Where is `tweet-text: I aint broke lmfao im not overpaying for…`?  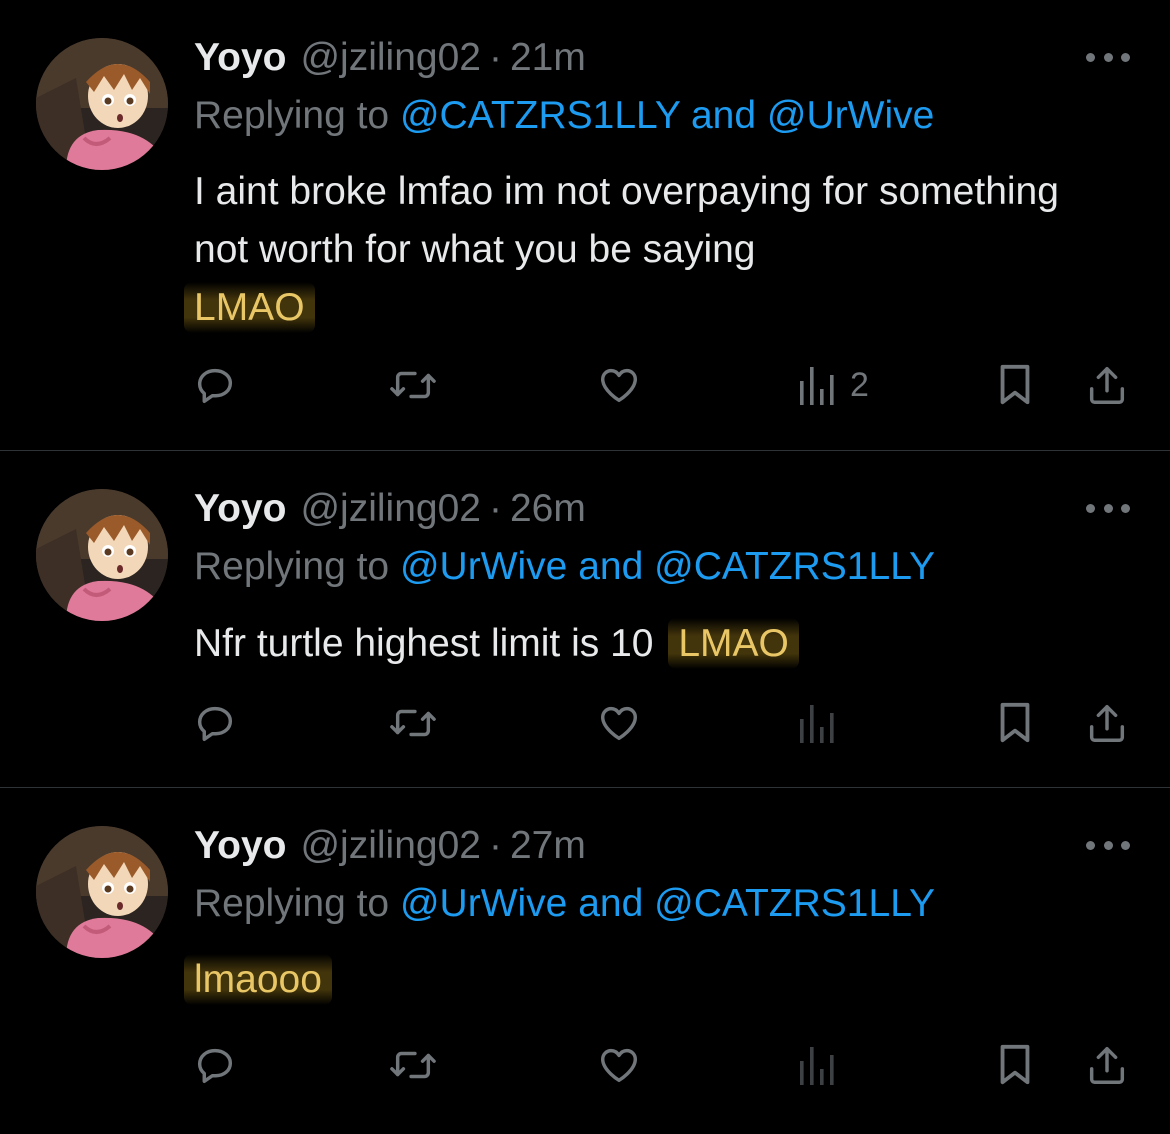 tweet-text: I aint broke lmfao im not overpaying for… is located at coordinates (649, 250).